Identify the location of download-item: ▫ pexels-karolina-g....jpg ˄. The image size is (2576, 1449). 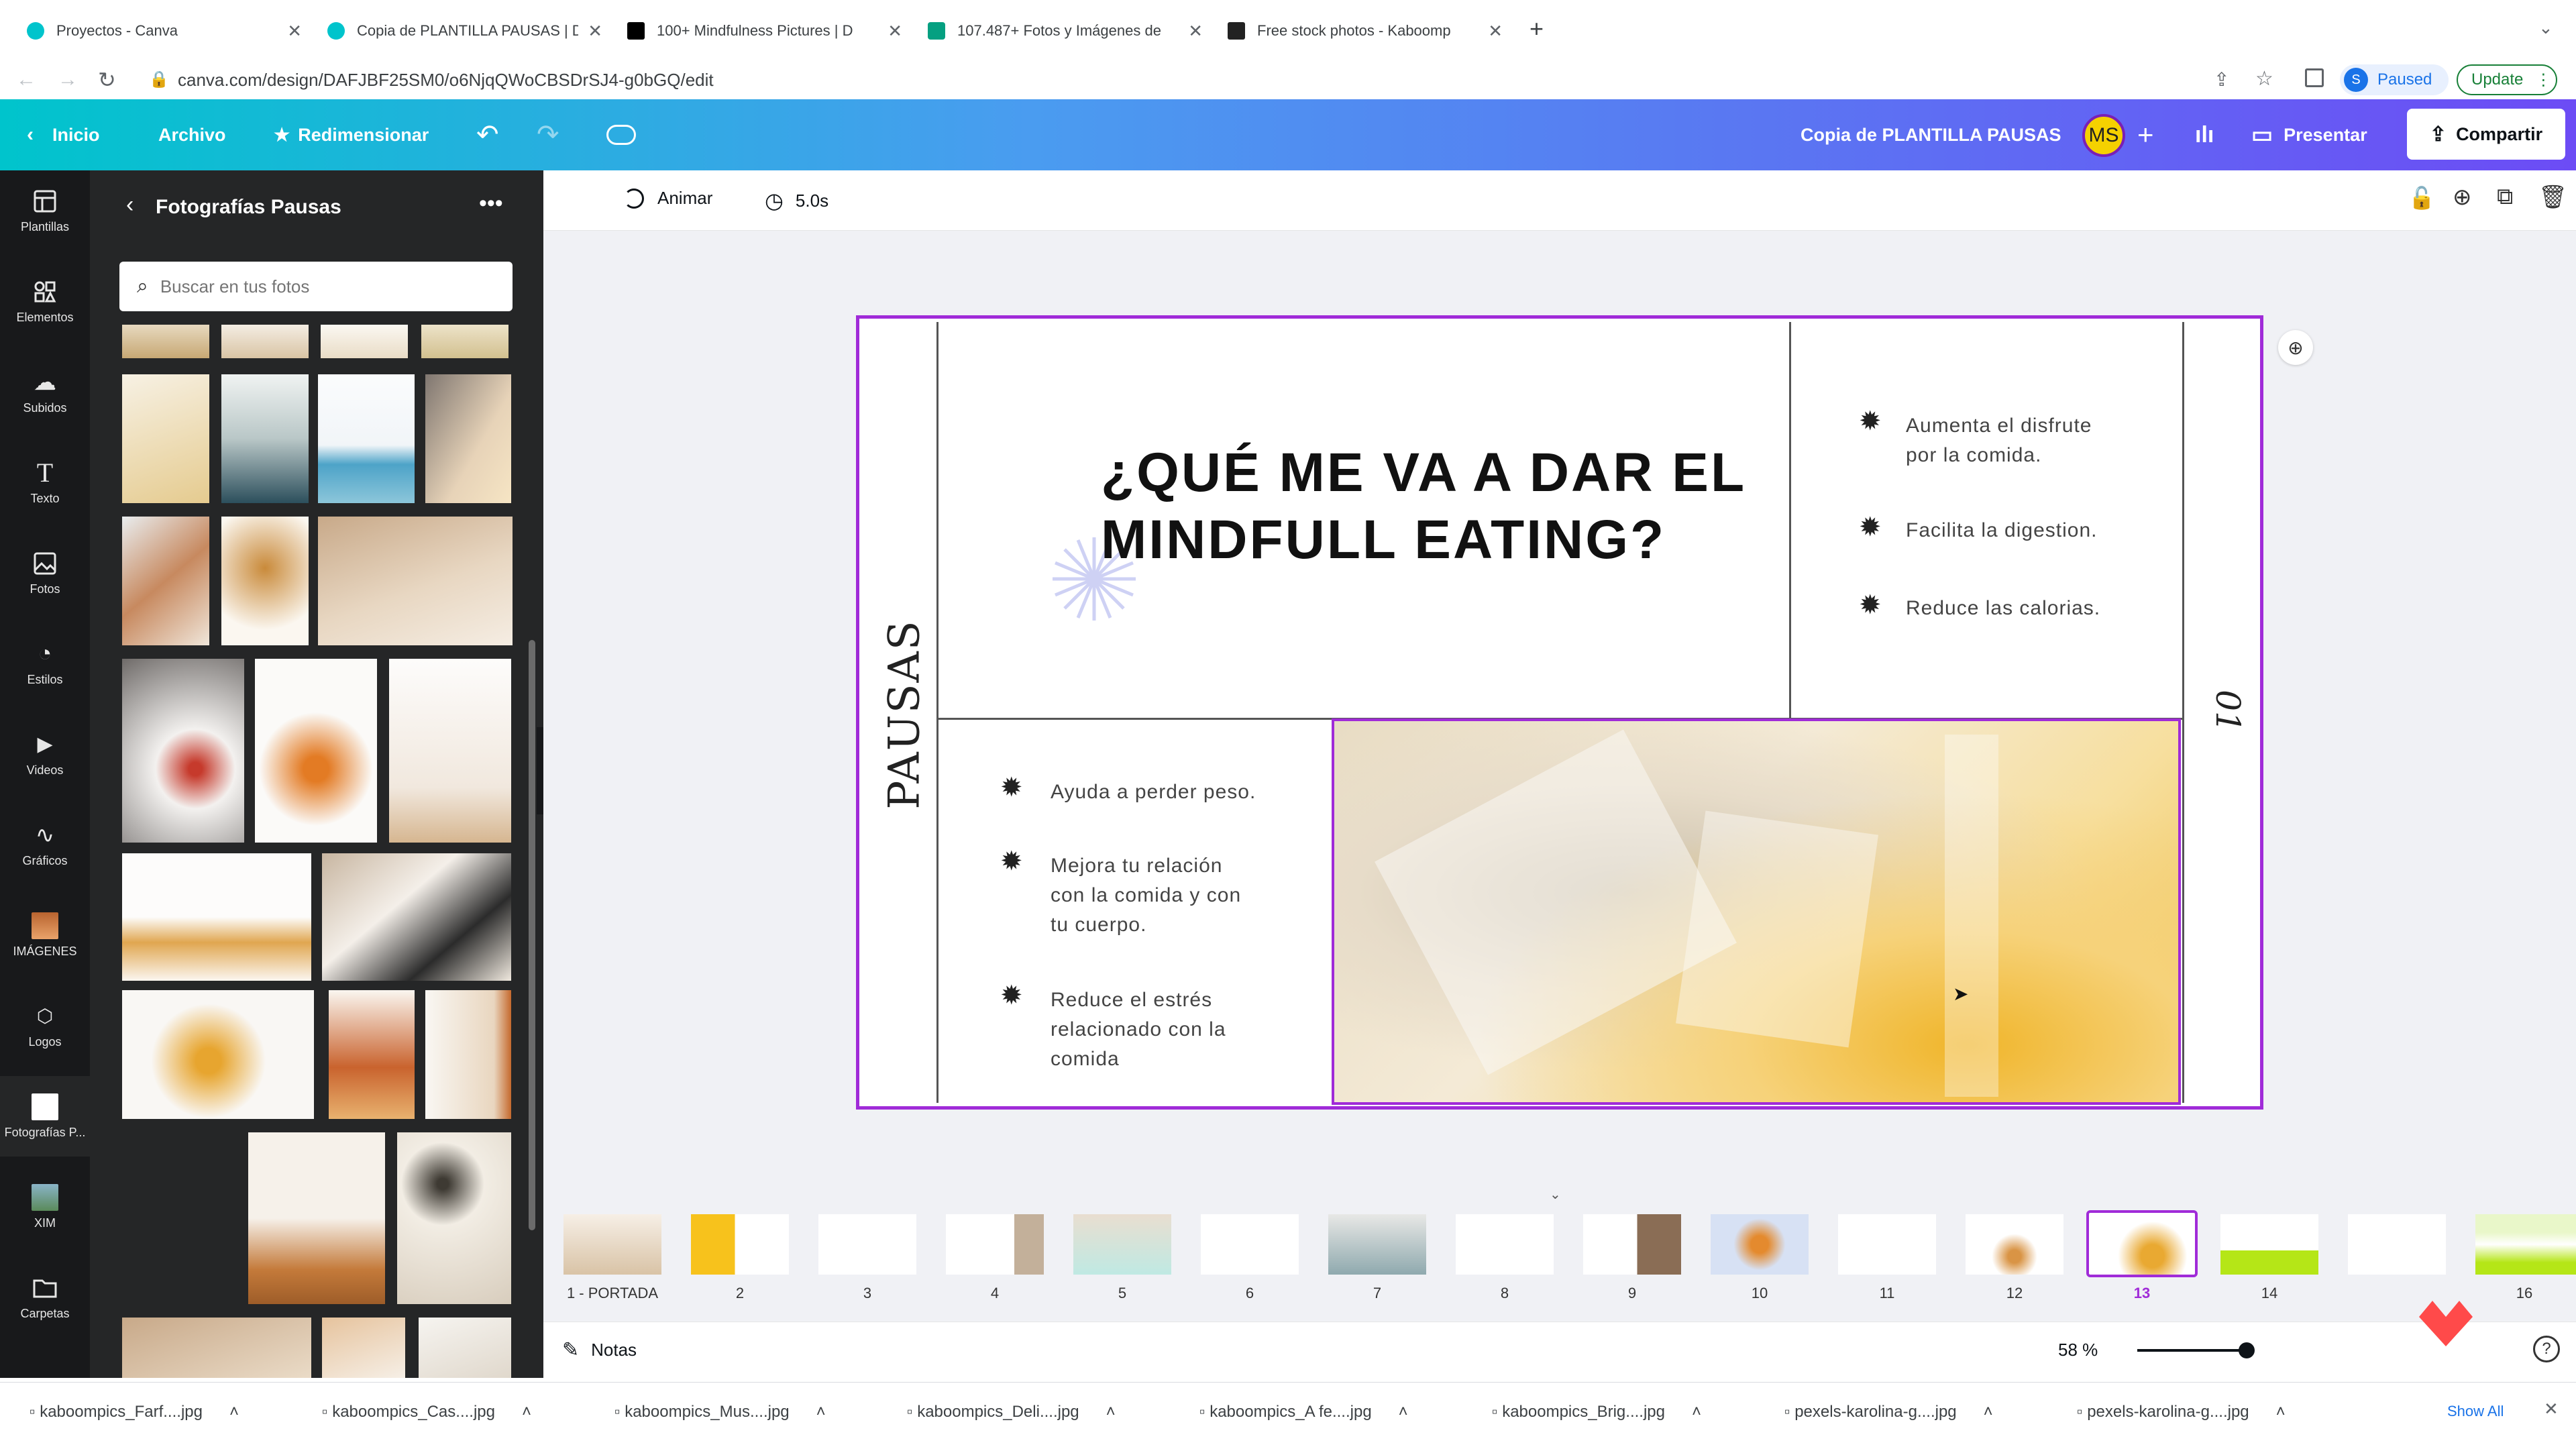
(1888, 1412).